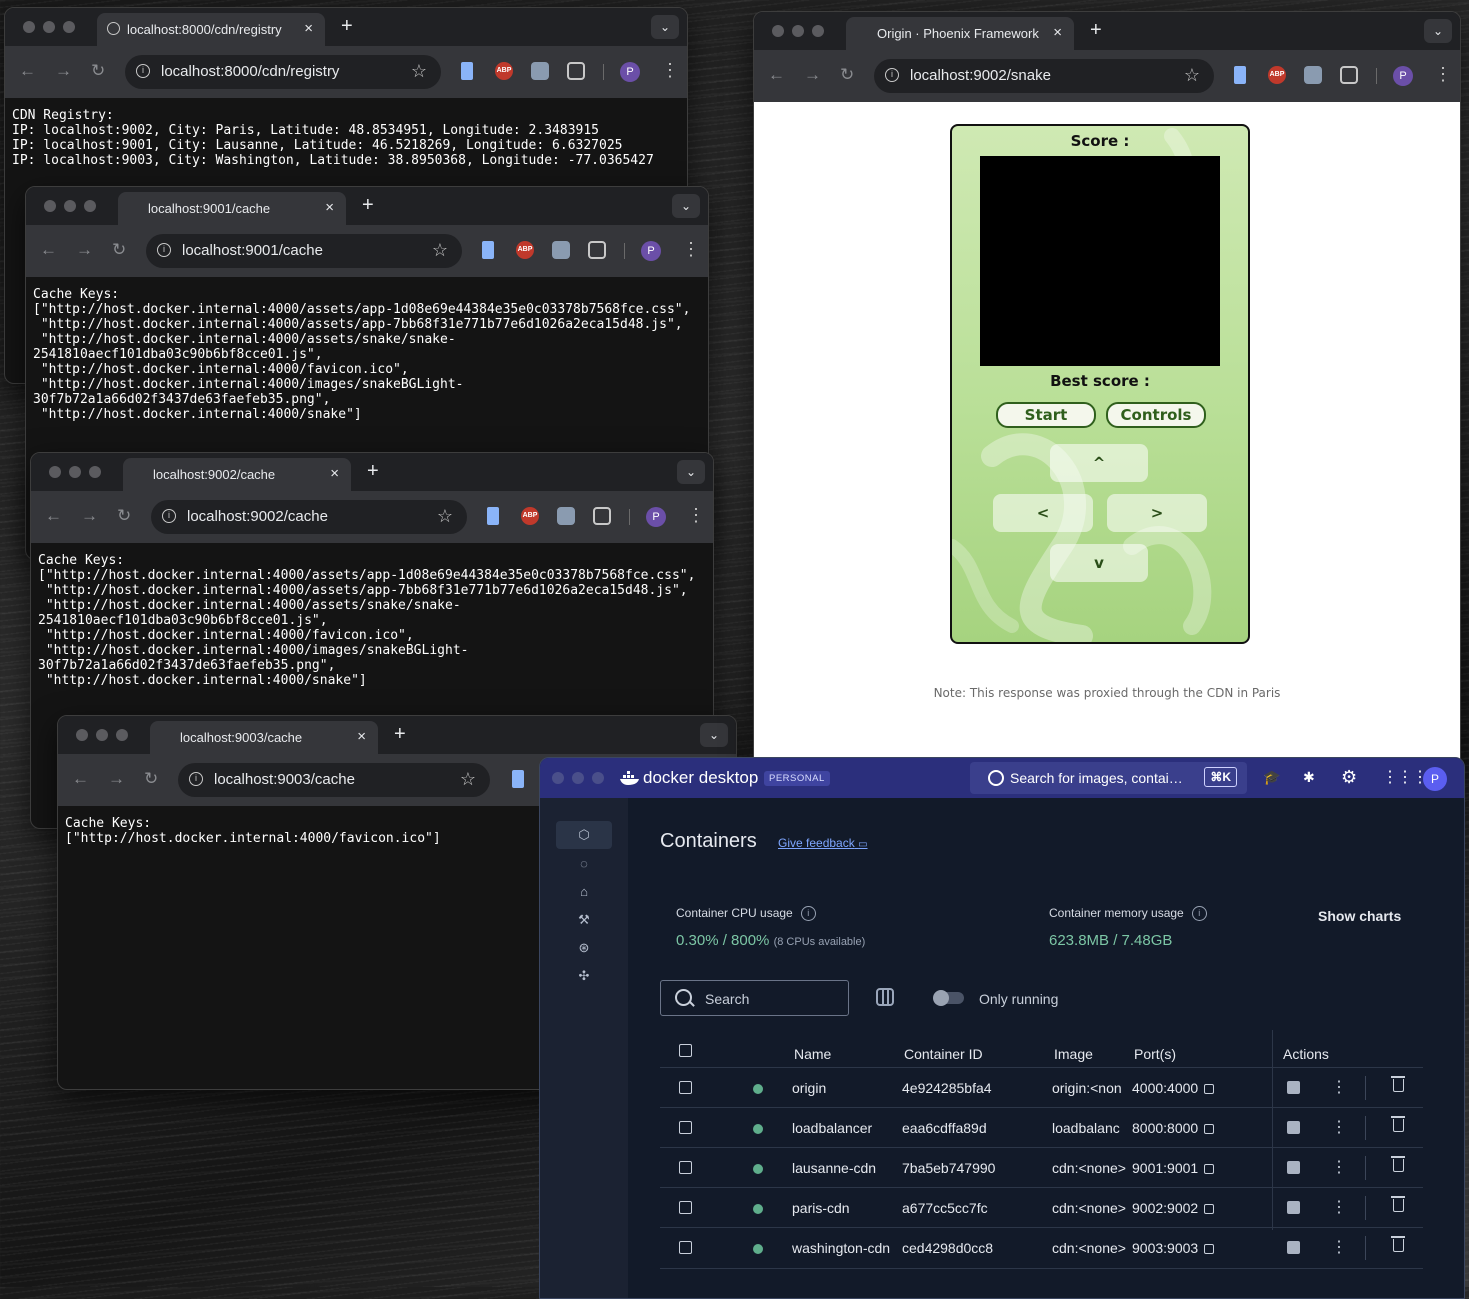 The width and height of the screenshot is (1469, 1299). What do you see at coordinates (1173, 1128) in the screenshot?
I see `container-ports-link: 8000:8000` at bounding box center [1173, 1128].